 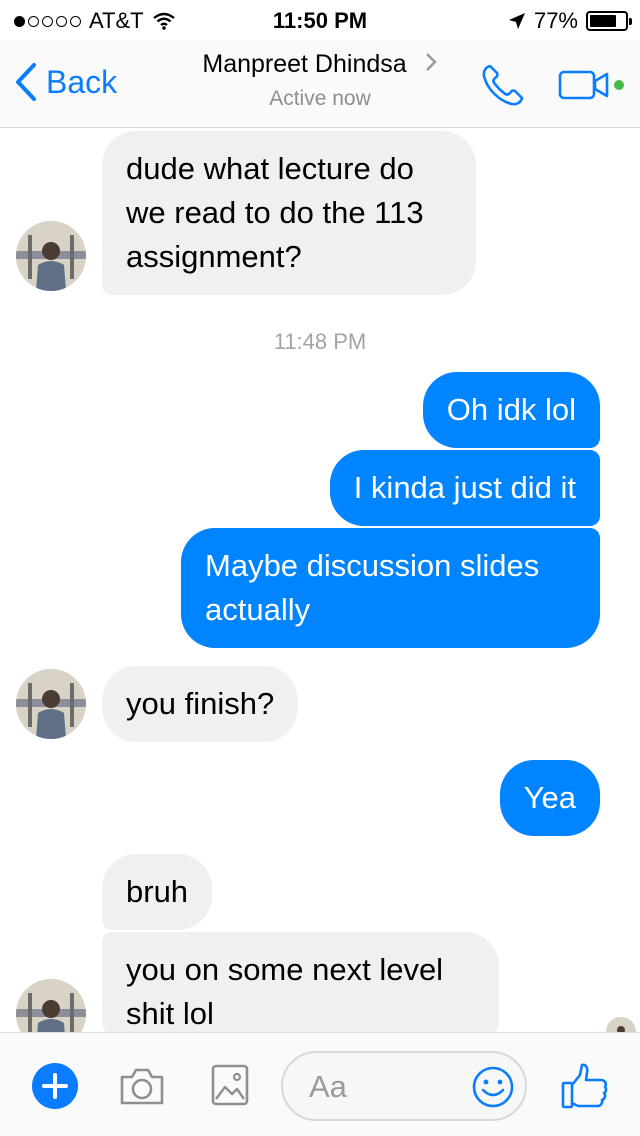 What do you see at coordinates (304, 64) in the screenshot?
I see `contact-name: Manpreet Dhindsa` at bounding box center [304, 64].